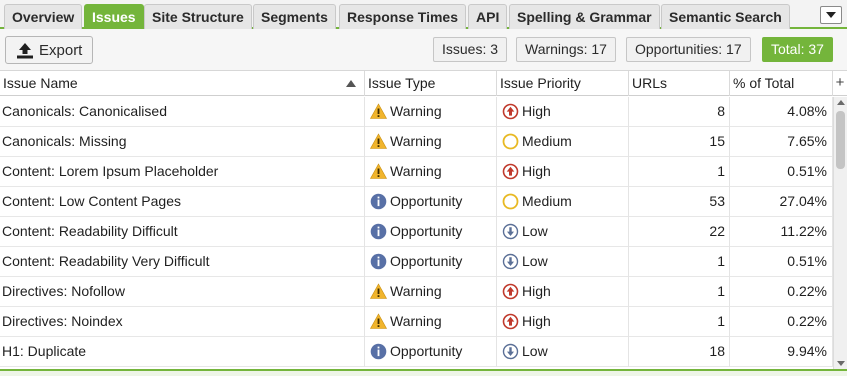 The height and width of the screenshot is (376, 847). I want to click on issue-name-cell: Content: Low Content Pages, so click(182, 202).